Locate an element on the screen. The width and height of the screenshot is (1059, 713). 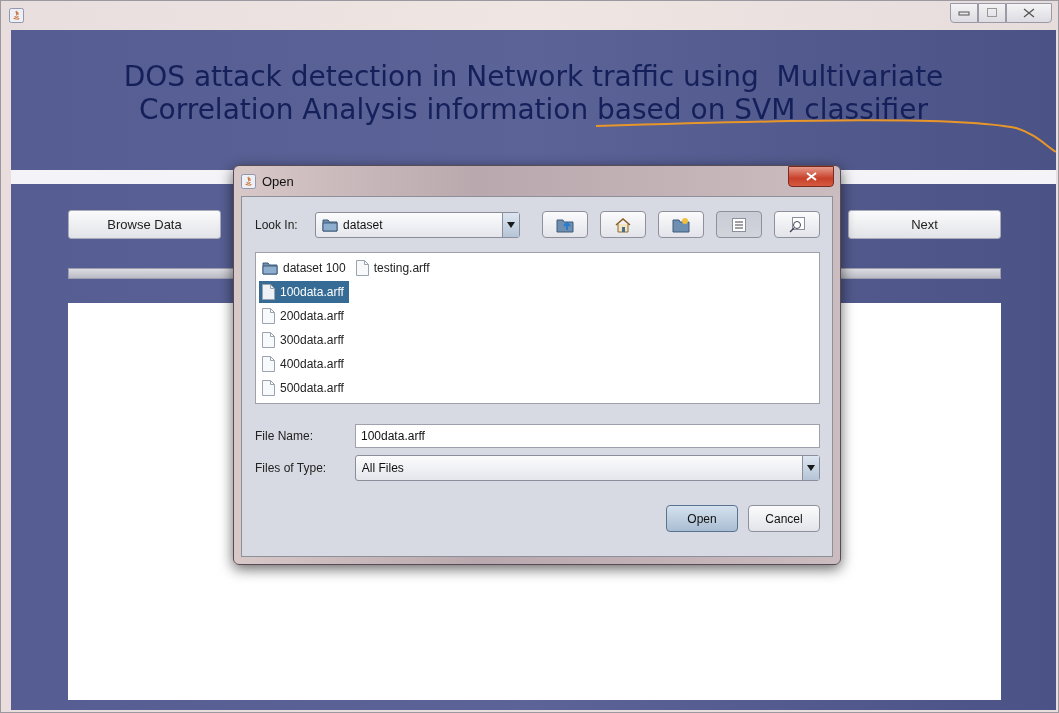
file-list-item: 200data.arff is located at coordinates (304, 316).